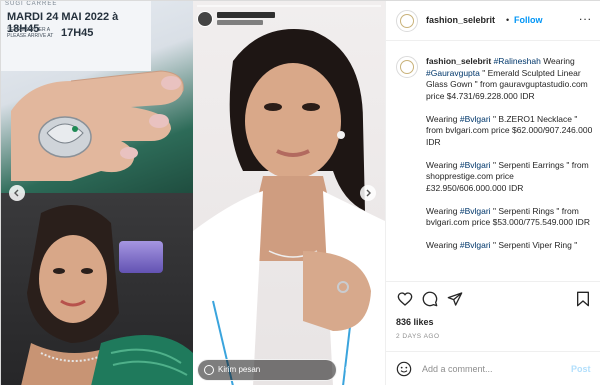  I want to click on ticket-header: SUGI CARREE, so click(31, 4).